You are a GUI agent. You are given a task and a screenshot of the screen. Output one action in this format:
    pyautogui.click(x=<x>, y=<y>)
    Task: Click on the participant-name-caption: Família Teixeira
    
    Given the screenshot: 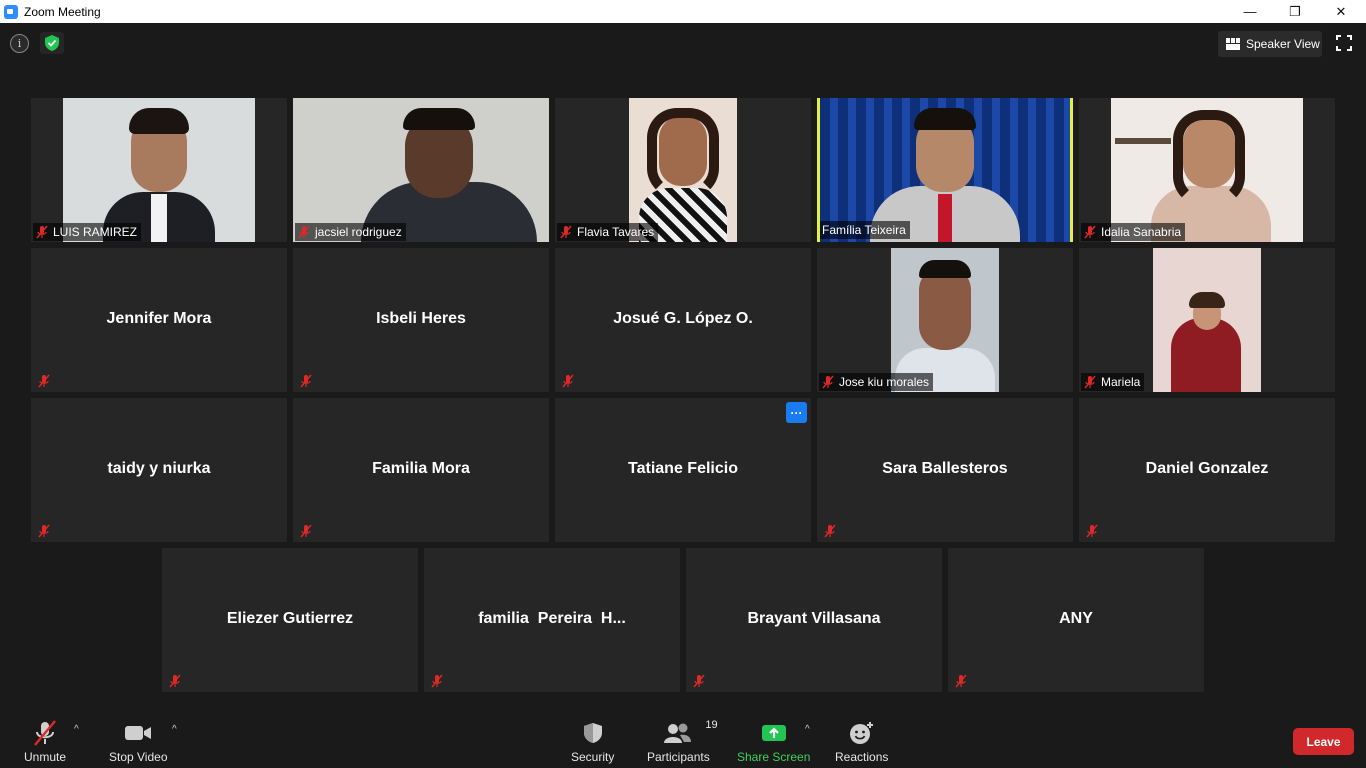 What is the action you would take?
    pyautogui.click(x=865, y=230)
    